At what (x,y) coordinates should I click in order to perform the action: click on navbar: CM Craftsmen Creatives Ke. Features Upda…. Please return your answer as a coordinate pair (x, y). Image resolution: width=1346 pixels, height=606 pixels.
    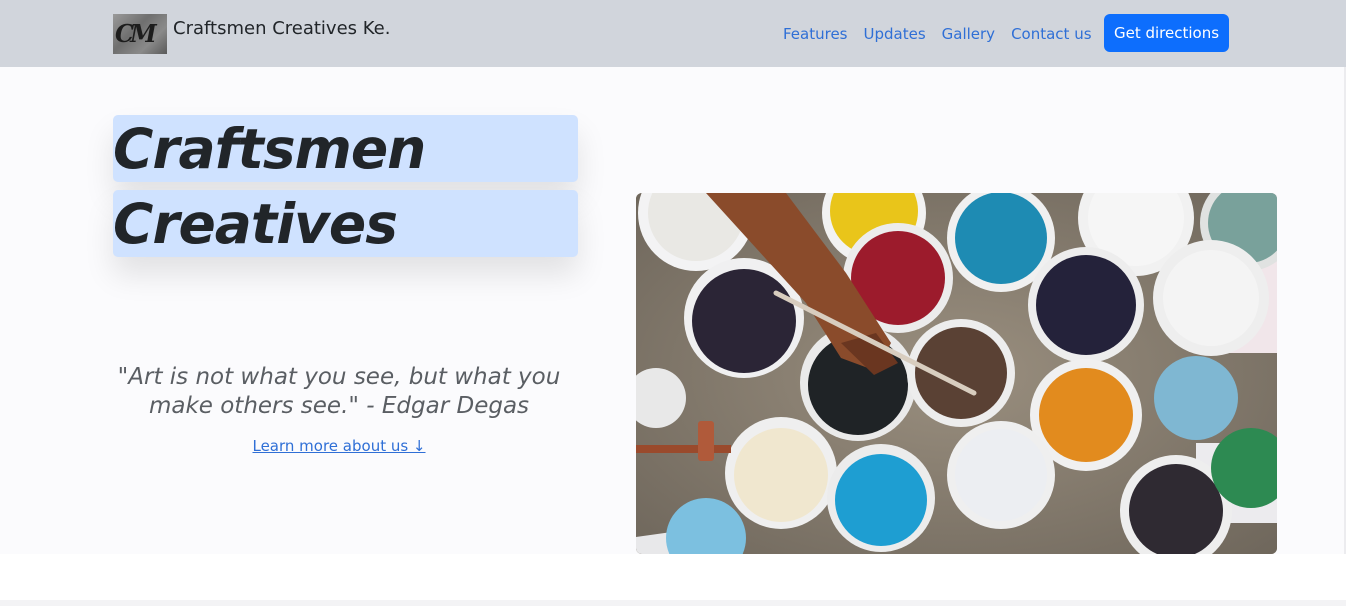
    Looking at the image, I should click on (673, 33).